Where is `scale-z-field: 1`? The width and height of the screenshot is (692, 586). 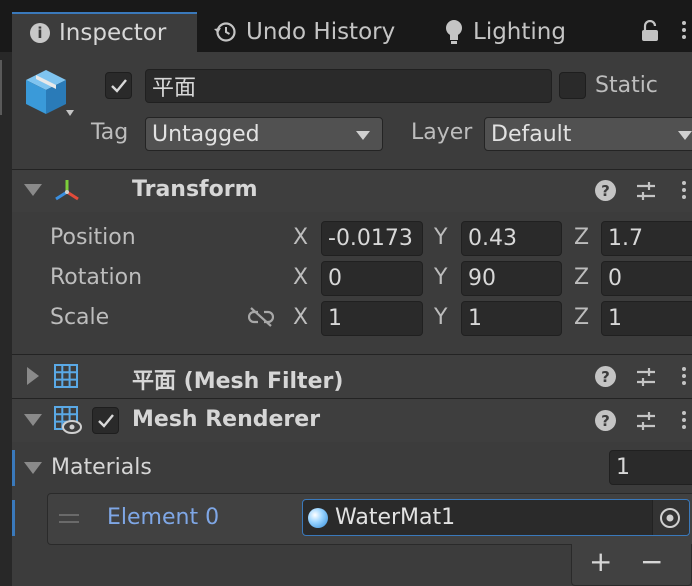
scale-z-field: 1 is located at coordinates (646, 318).